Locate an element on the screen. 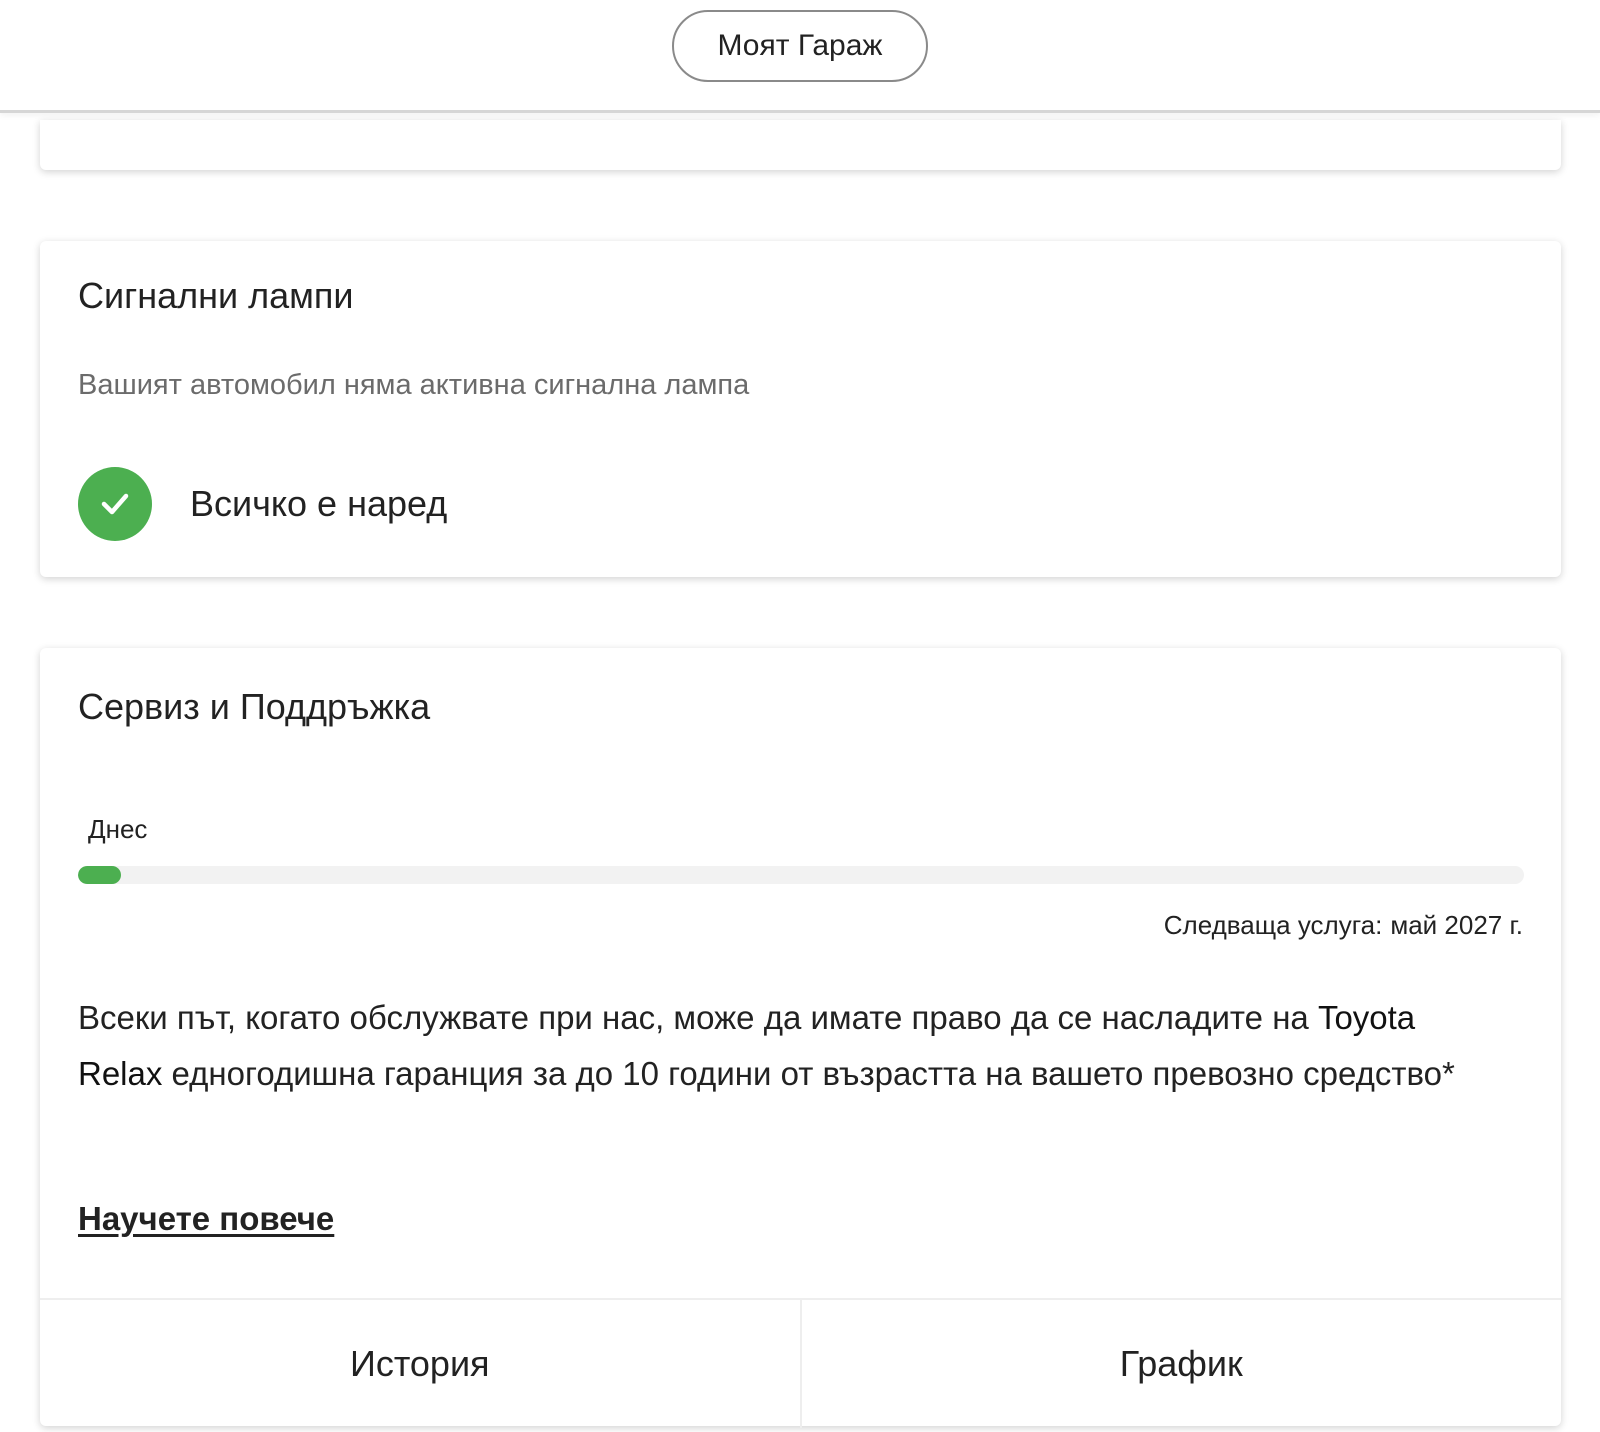  history-button: История is located at coordinates (420, 1364).